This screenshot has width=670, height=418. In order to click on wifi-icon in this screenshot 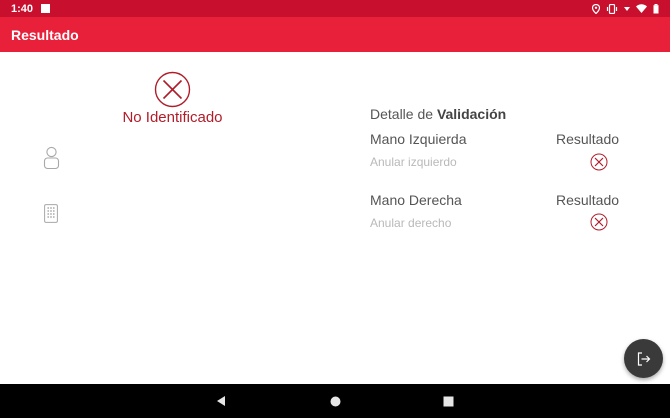, I will do `click(641, 8)`.